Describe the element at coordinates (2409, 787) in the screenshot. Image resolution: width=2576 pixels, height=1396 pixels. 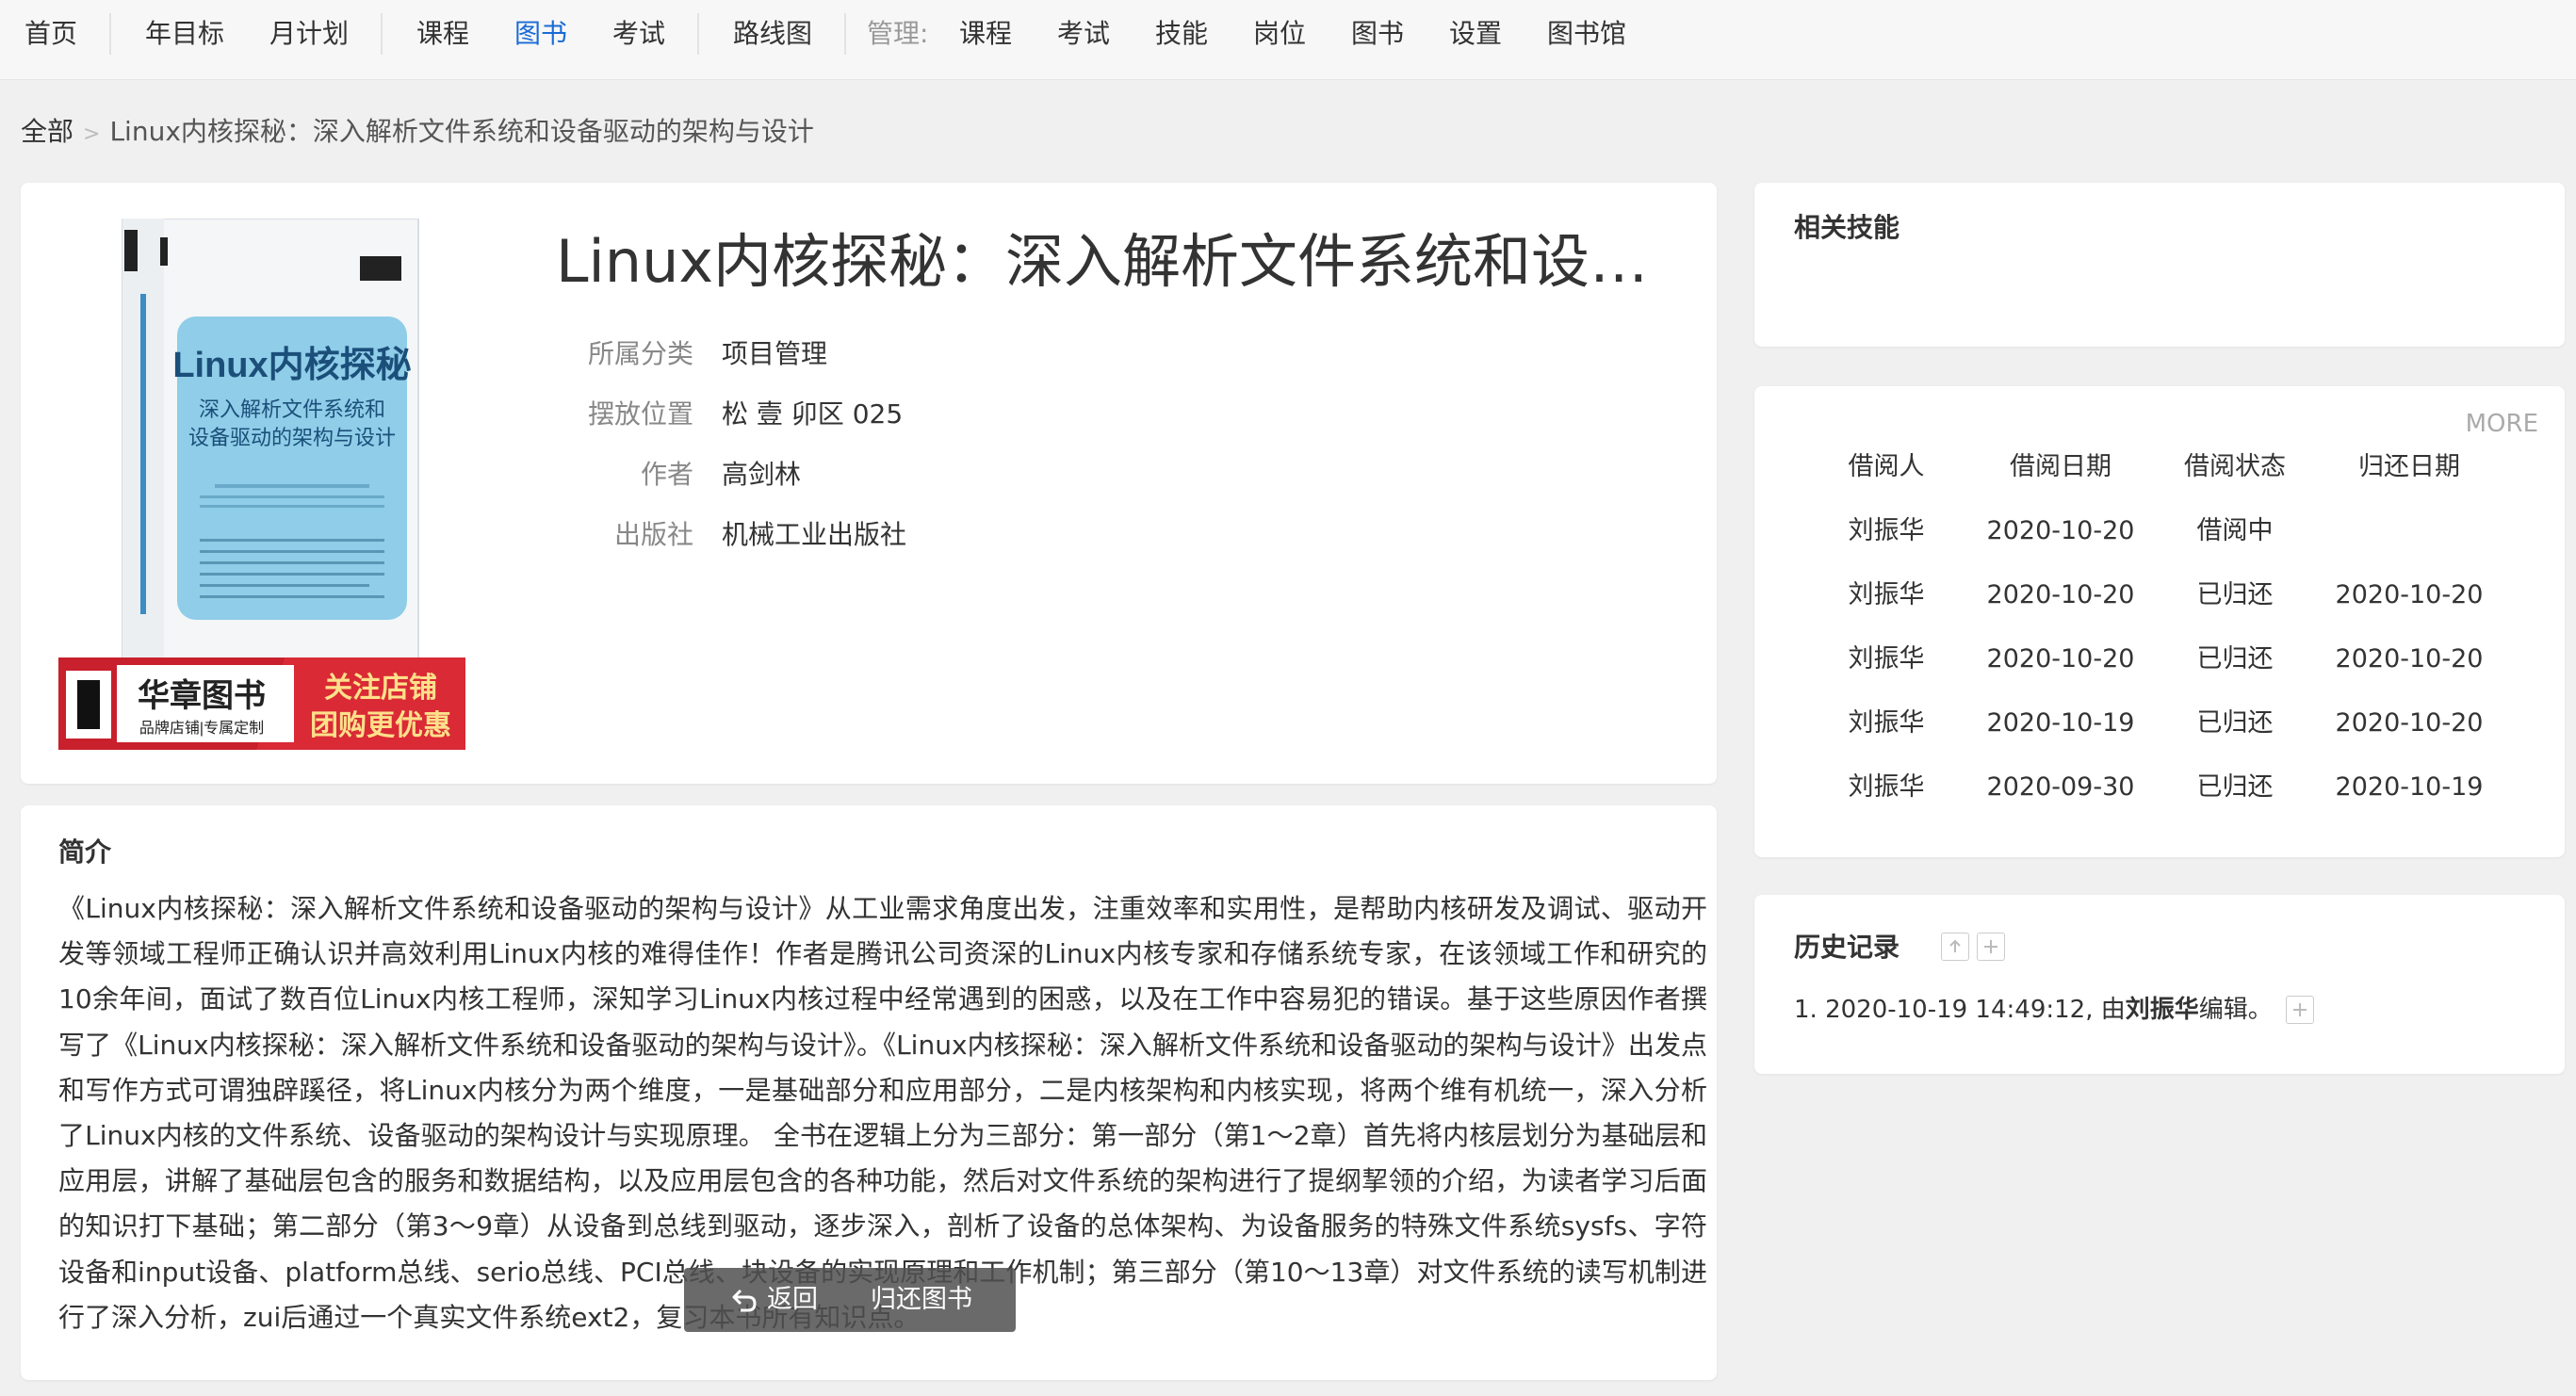
I see `return-date-cell: 2020-10-19` at that location.